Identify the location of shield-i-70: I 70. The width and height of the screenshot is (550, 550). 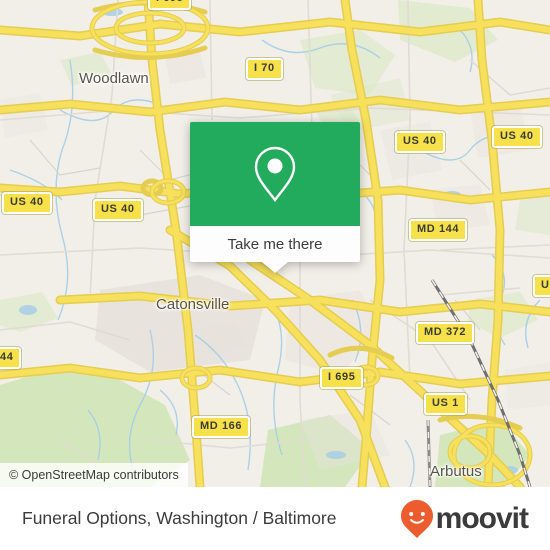
(264, 69).